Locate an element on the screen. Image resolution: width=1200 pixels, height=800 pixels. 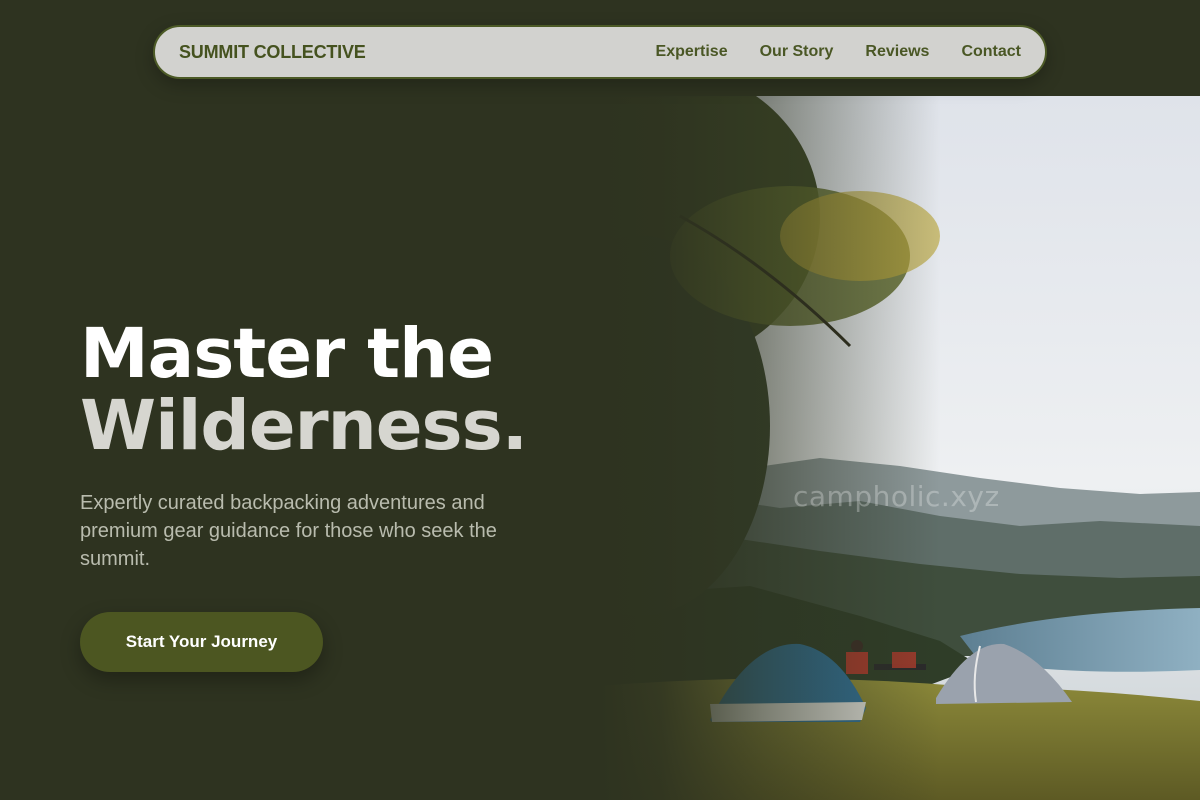
nav-link-expertise: Expertise is located at coordinates (692, 52).